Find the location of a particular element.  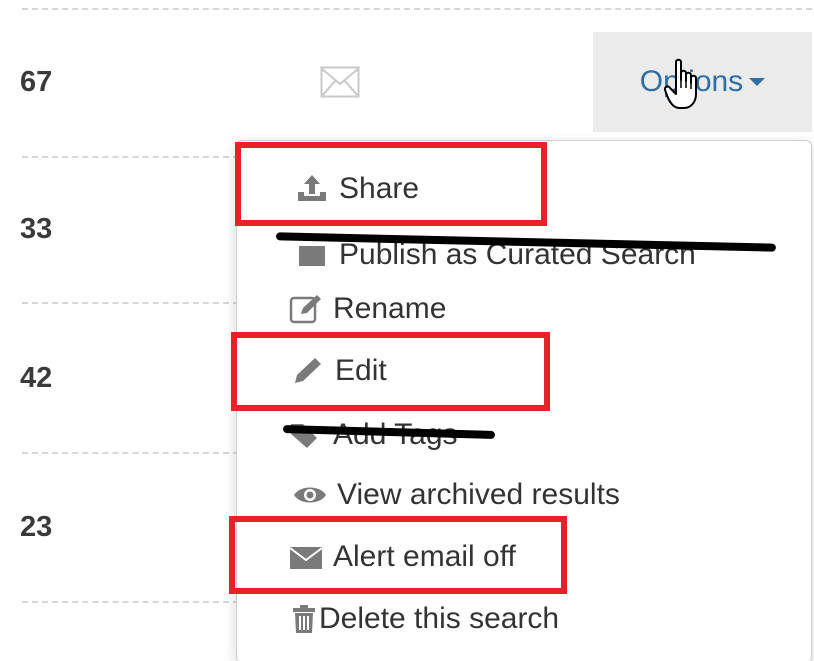

tags-icon is located at coordinates (306, 435).